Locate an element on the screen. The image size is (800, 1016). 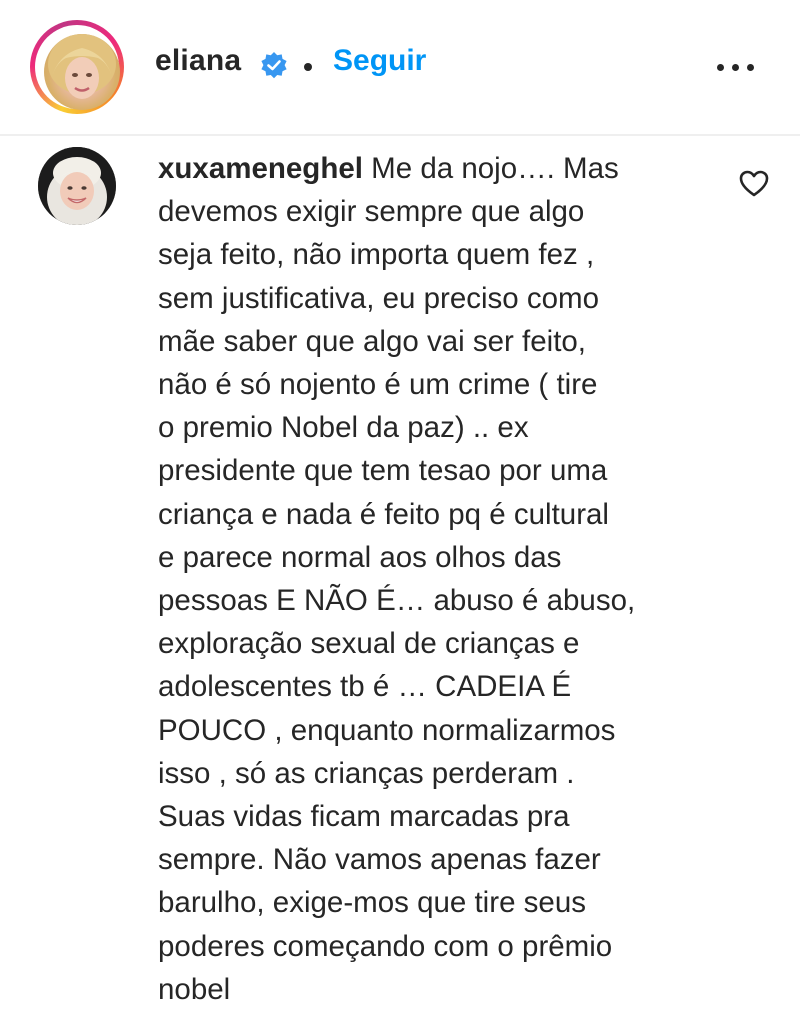
comment-line: exploração sexual de crianças e is located at coordinates (369, 644).